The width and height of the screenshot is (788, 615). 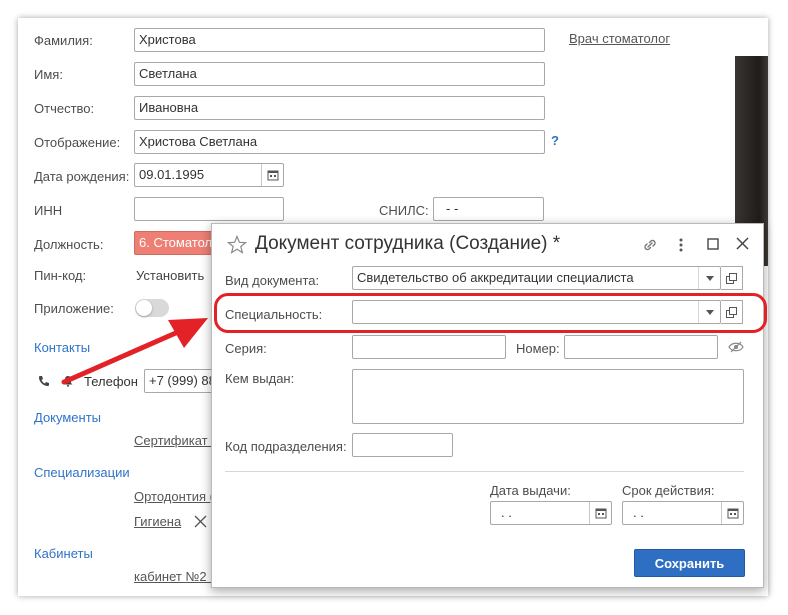 I want to click on open-doc-type-icon, so click(x=732, y=278).